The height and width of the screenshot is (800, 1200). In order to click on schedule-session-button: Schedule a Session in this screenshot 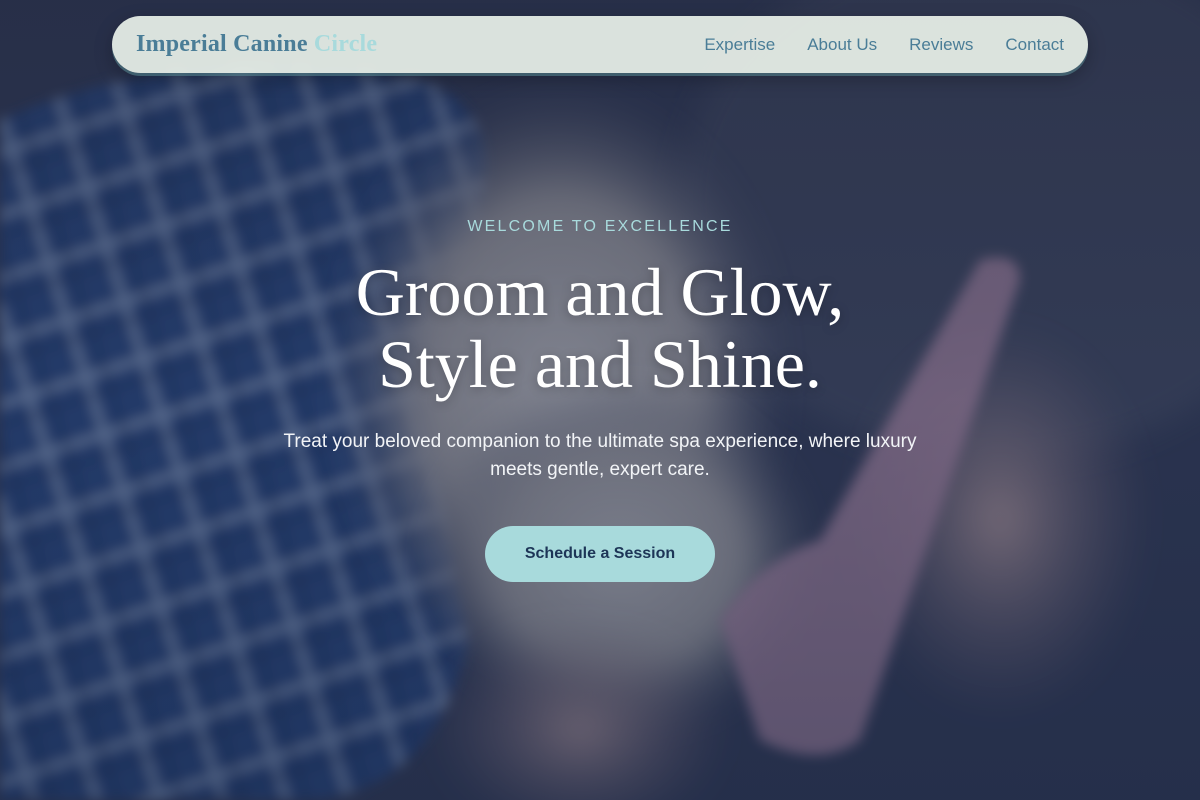, I will do `click(600, 554)`.